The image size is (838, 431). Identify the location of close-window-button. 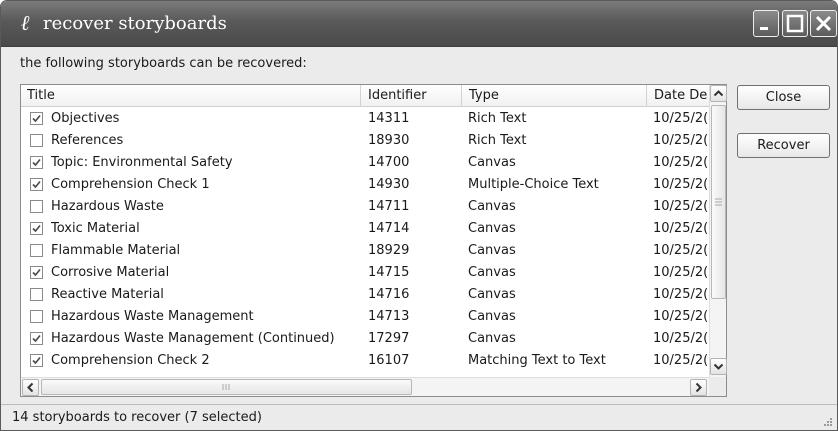
(823, 23).